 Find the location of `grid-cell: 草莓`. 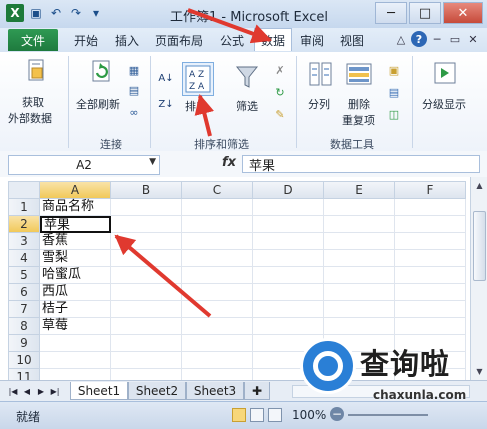

grid-cell: 草莓 is located at coordinates (75, 326).